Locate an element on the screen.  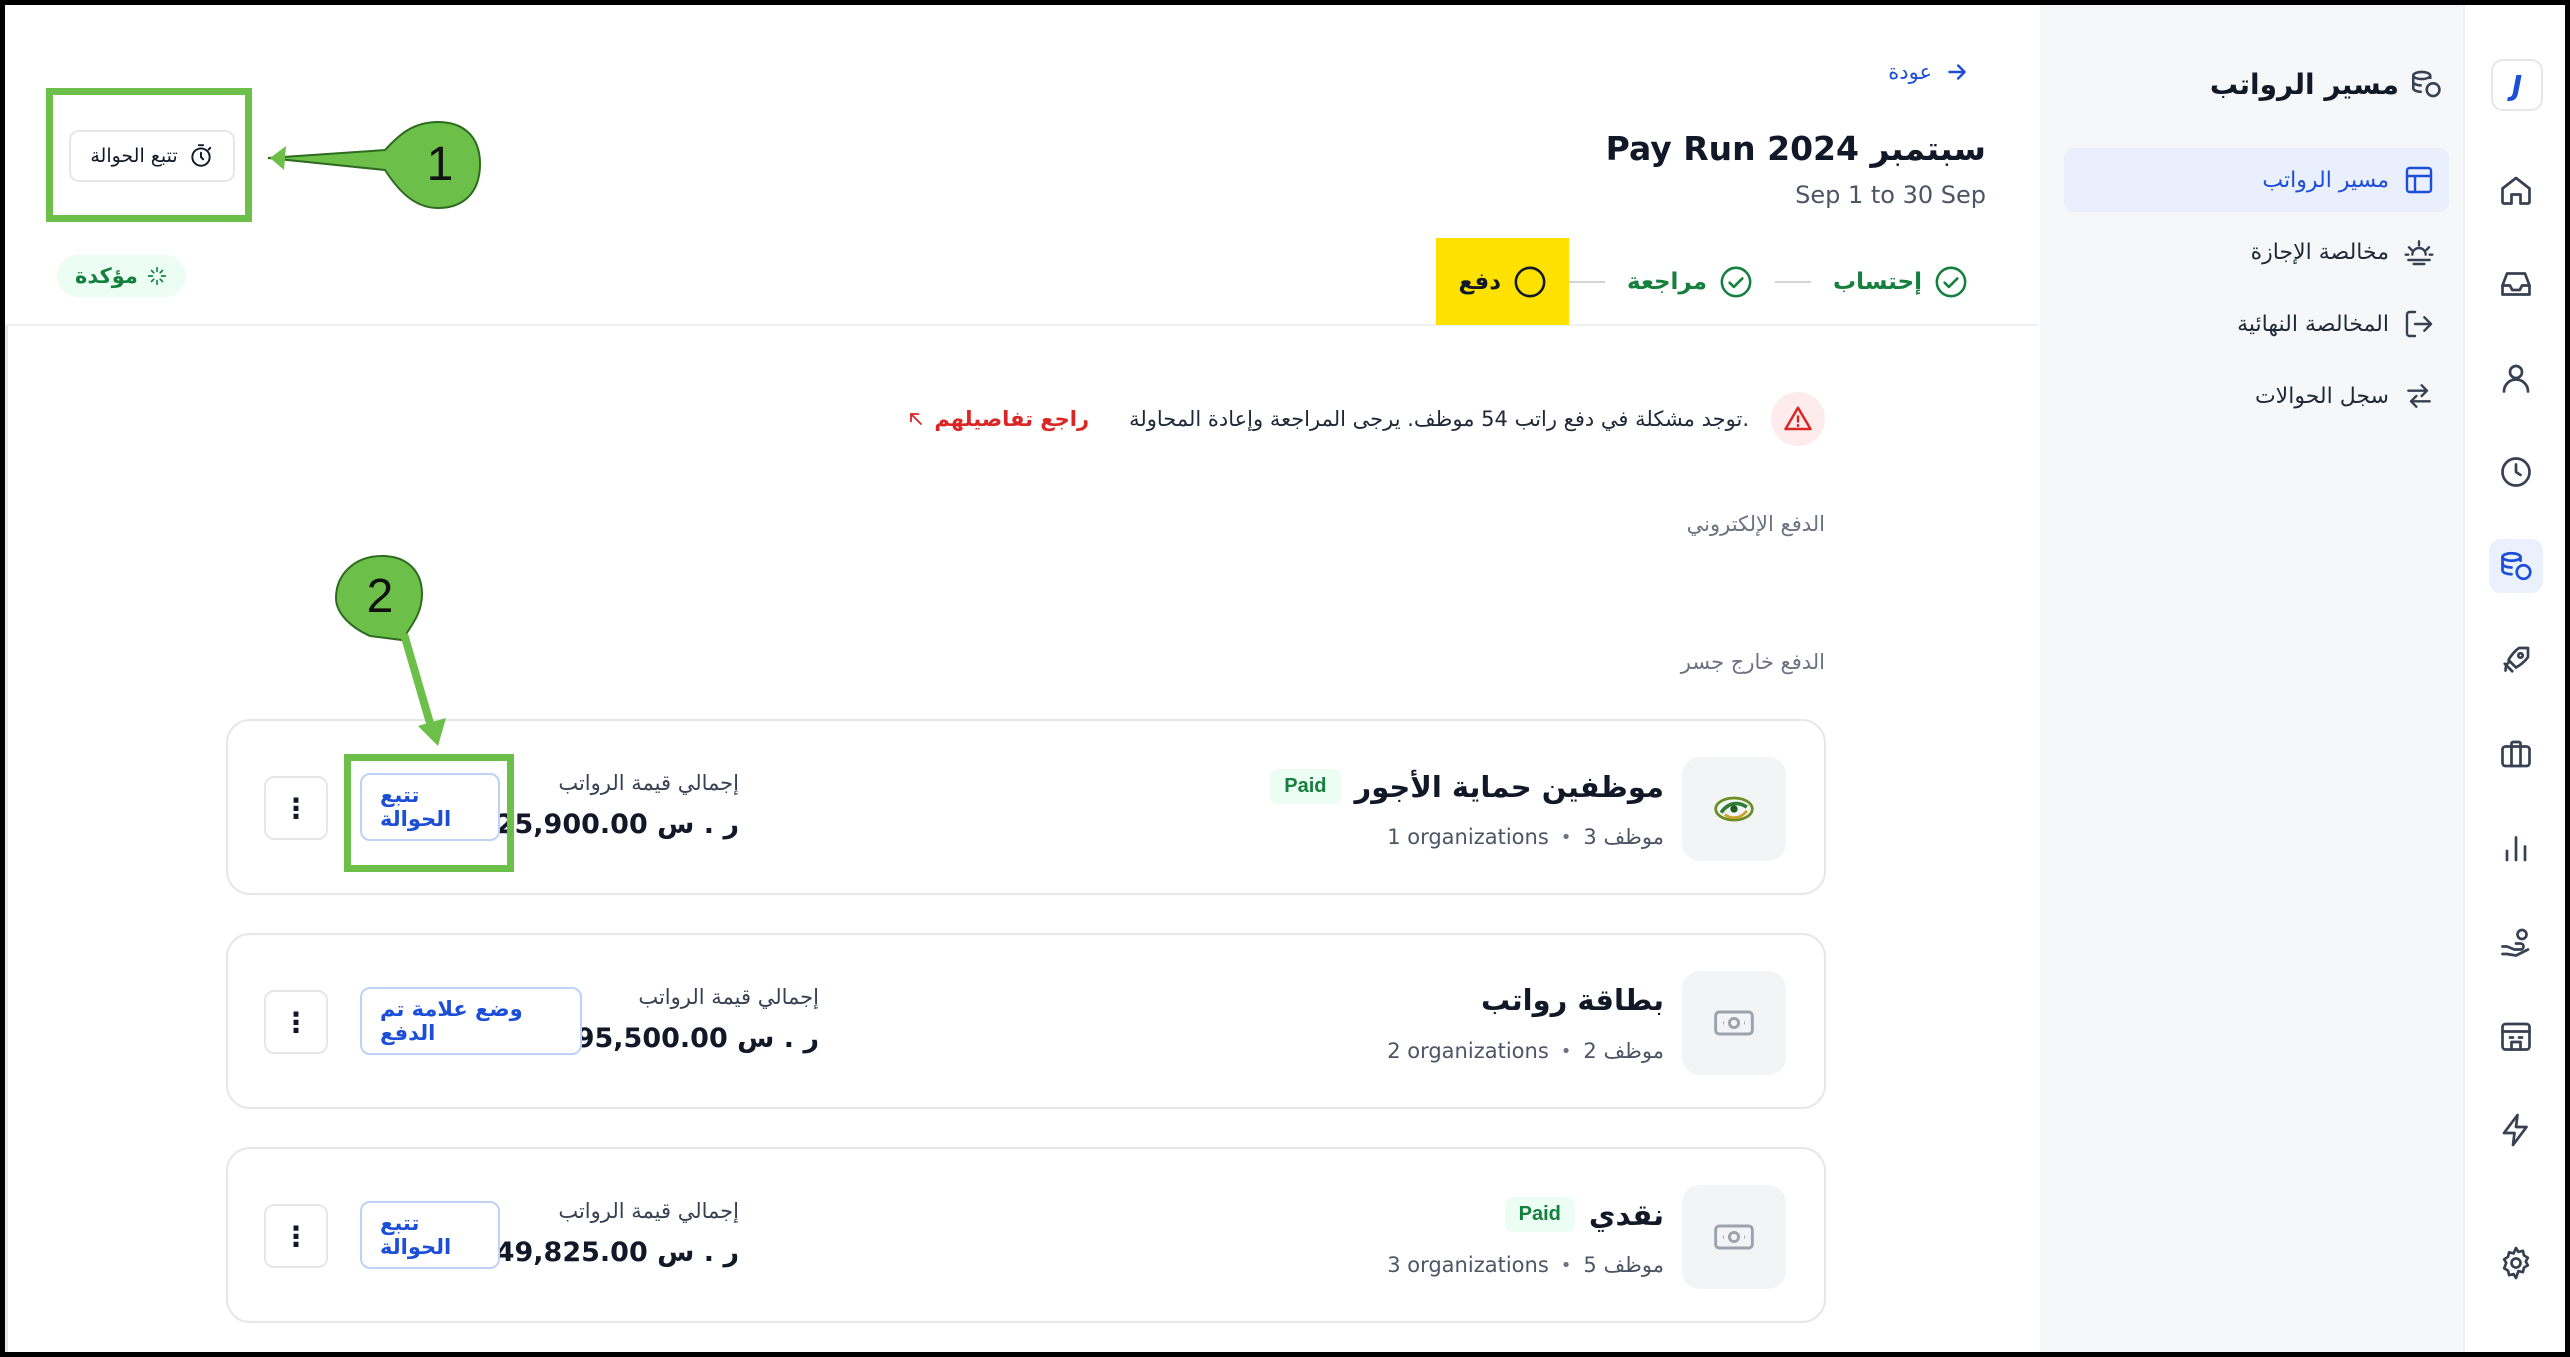
rail-time-button is located at coordinates (2516, 472).